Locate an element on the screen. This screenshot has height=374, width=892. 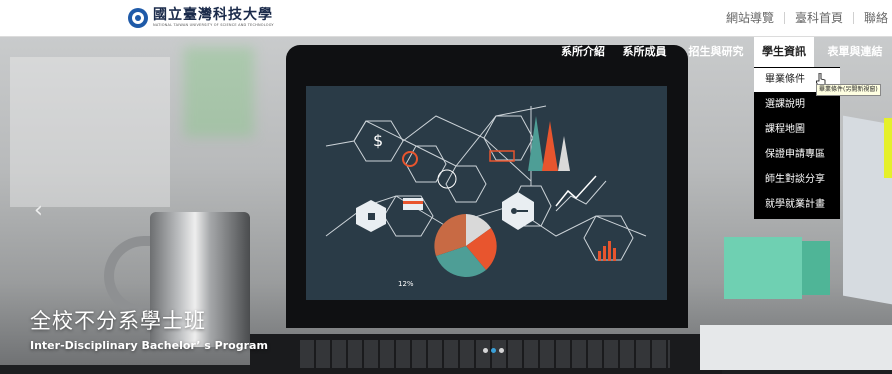
green-box is located at coordinates (763, 268).